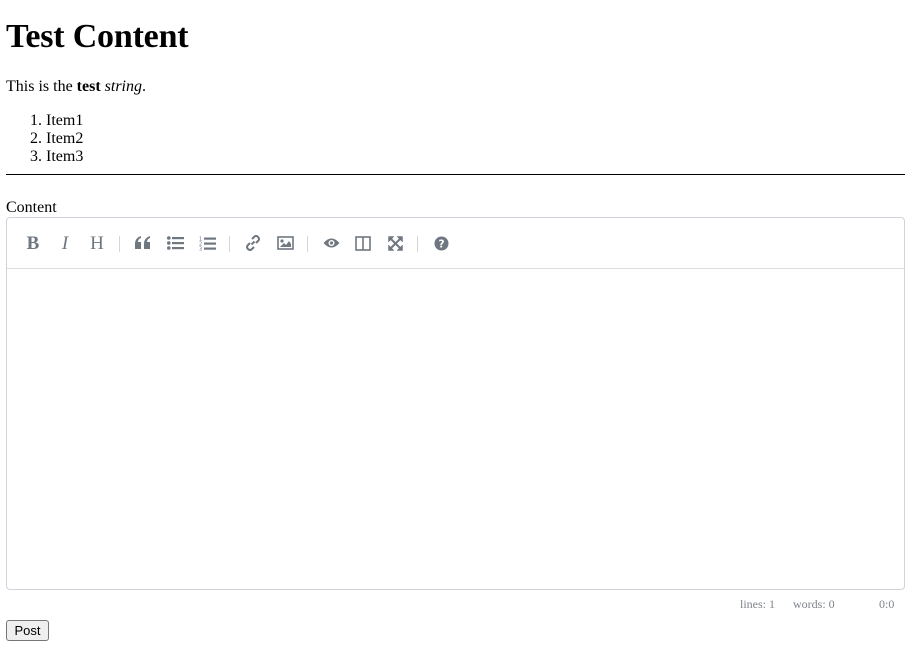 This screenshot has height=648, width=911. I want to click on preview-button, so click(331, 243).